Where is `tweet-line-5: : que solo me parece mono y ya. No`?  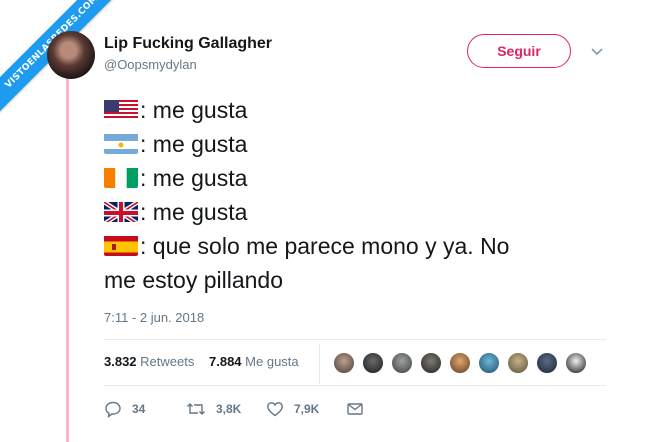
tweet-line-5: : que solo me parece mono y ya. No is located at coordinates (306, 246).